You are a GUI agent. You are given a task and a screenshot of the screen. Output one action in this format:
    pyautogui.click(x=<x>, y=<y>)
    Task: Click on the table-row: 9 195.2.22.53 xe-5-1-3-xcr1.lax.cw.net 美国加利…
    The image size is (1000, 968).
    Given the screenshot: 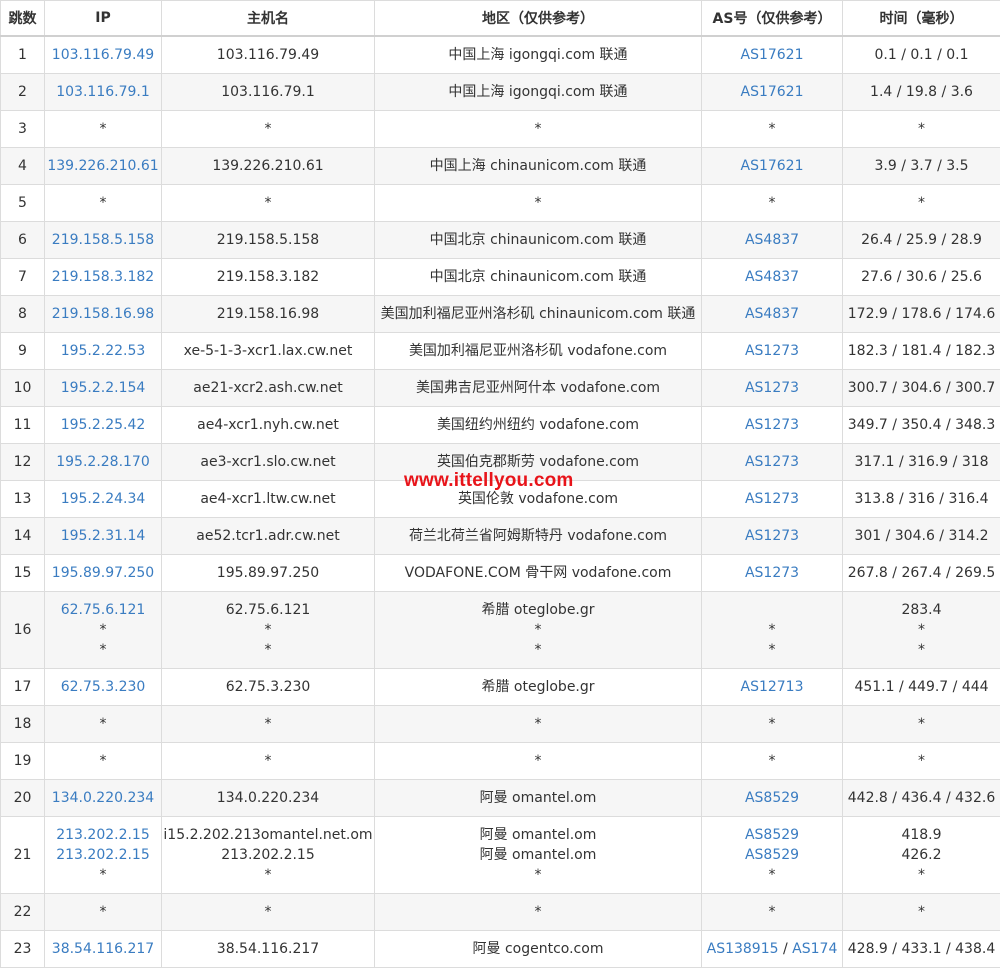 What is the action you would take?
    pyautogui.click(x=500, y=350)
    